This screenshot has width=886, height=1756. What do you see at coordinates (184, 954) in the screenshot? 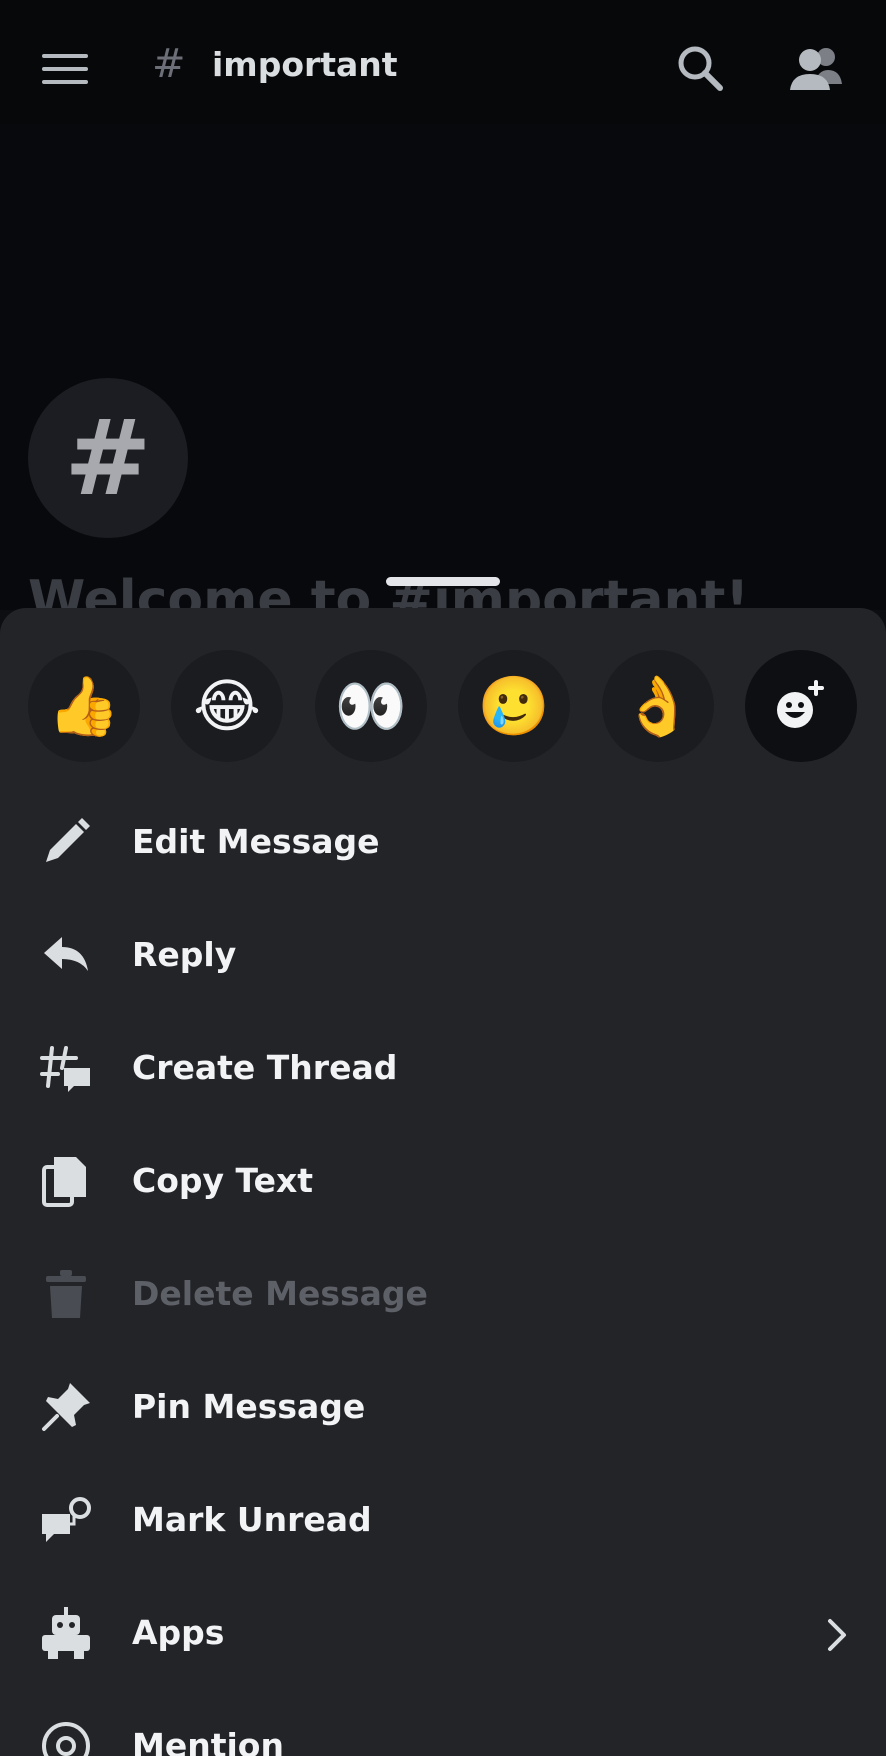
I see `menu-item-label: Reply` at bounding box center [184, 954].